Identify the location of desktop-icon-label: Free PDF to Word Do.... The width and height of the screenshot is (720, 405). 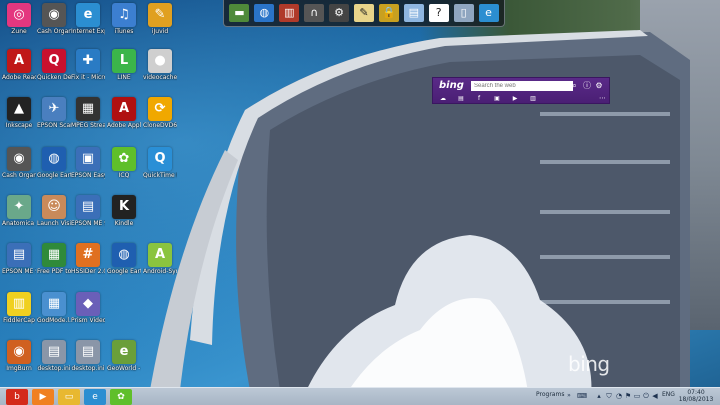
(54, 271).